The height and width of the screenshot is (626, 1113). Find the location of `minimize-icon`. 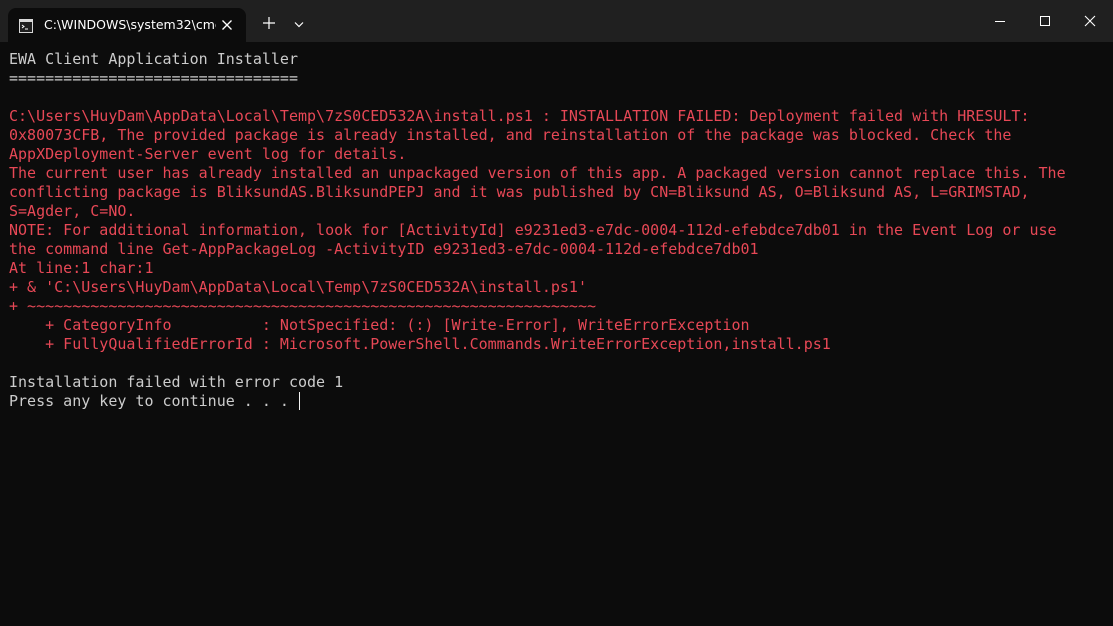

minimize-icon is located at coordinates (1000, 21).